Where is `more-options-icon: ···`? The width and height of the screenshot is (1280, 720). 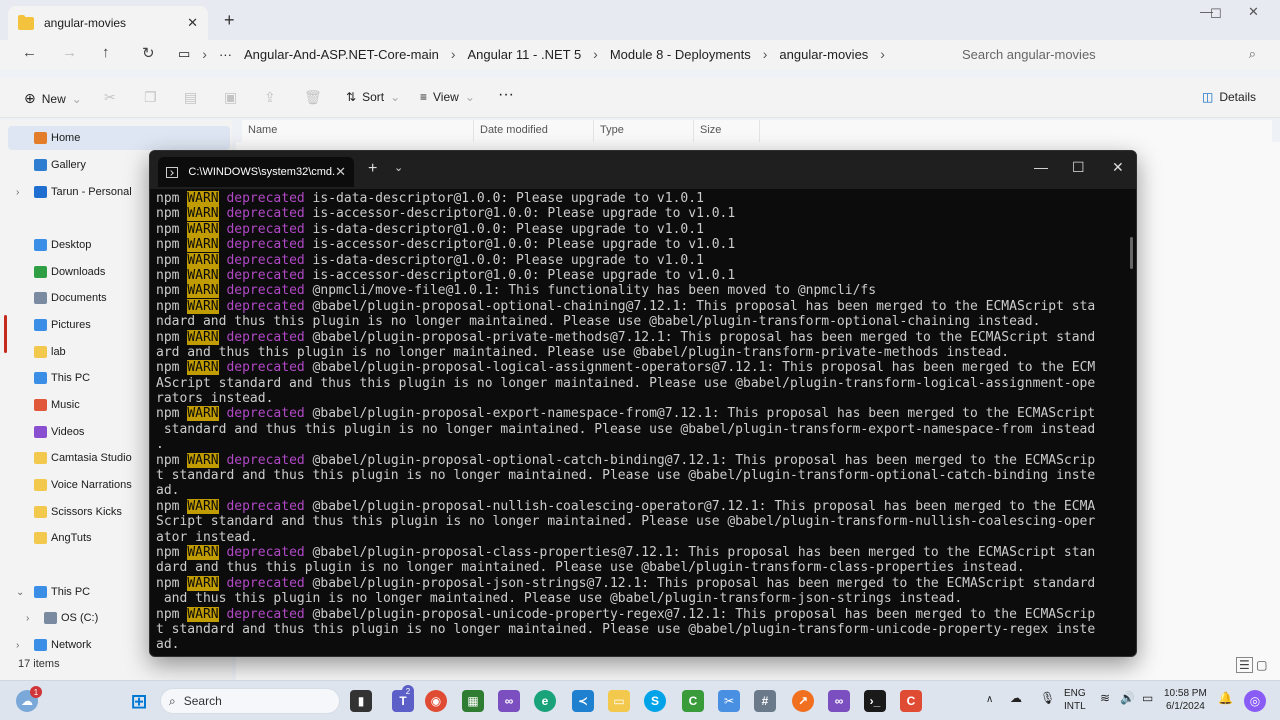
more-options-icon: ··· is located at coordinates (506, 95).